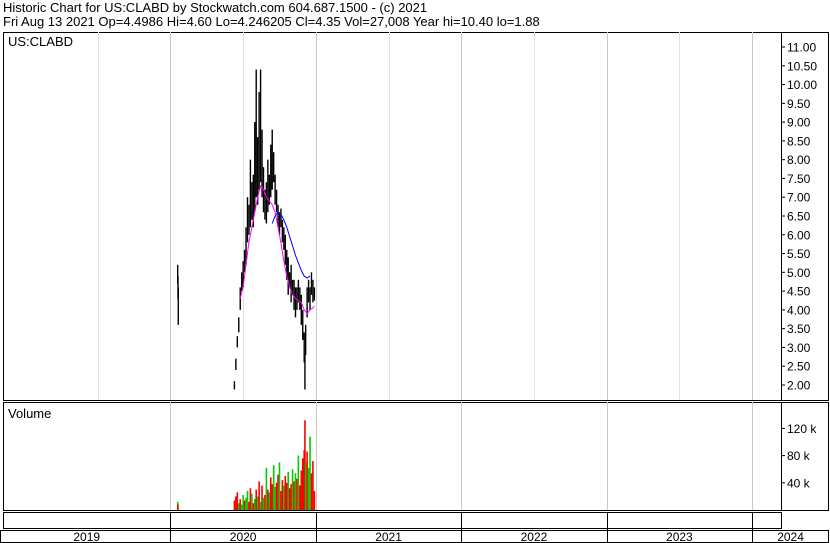  What do you see at coordinates (802, 85) in the screenshot?
I see `price-tick-label: 10.00` at bounding box center [802, 85].